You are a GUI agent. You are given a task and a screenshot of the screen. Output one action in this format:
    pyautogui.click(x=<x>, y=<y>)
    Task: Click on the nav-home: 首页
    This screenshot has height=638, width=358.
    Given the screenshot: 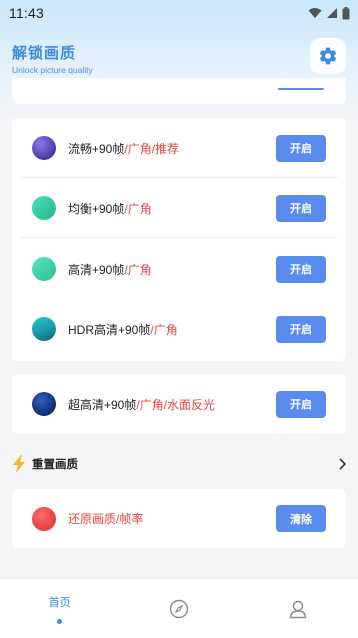 What is the action you would take?
    pyautogui.click(x=59, y=608)
    